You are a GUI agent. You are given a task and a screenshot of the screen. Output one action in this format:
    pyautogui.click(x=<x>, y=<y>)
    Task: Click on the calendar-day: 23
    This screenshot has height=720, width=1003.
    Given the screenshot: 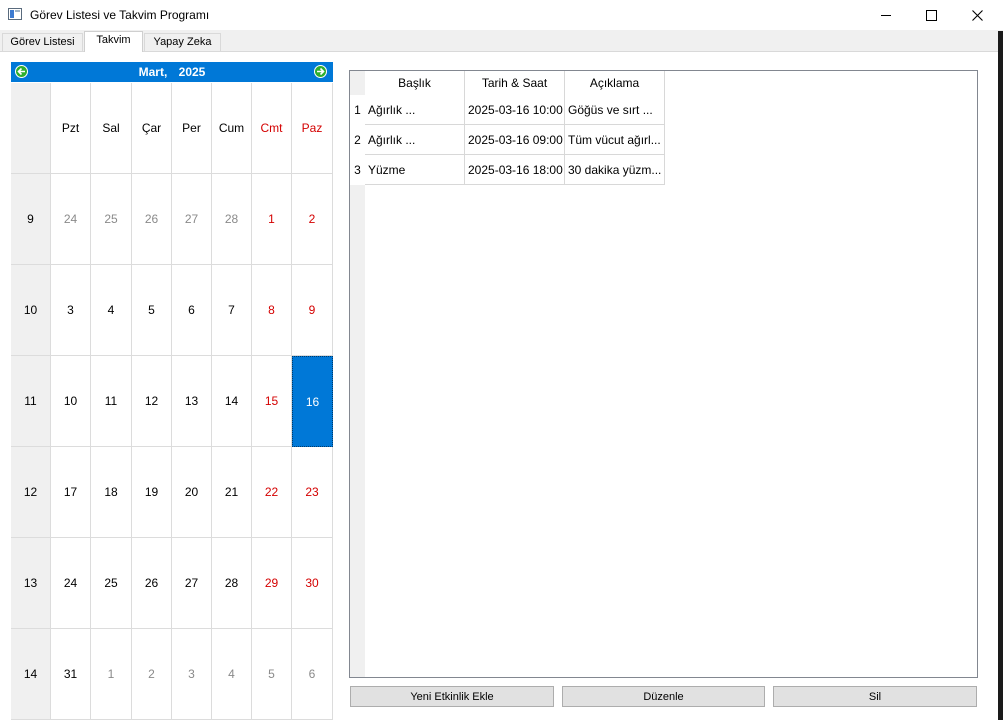 What is the action you would take?
    pyautogui.click(x=312, y=492)
    